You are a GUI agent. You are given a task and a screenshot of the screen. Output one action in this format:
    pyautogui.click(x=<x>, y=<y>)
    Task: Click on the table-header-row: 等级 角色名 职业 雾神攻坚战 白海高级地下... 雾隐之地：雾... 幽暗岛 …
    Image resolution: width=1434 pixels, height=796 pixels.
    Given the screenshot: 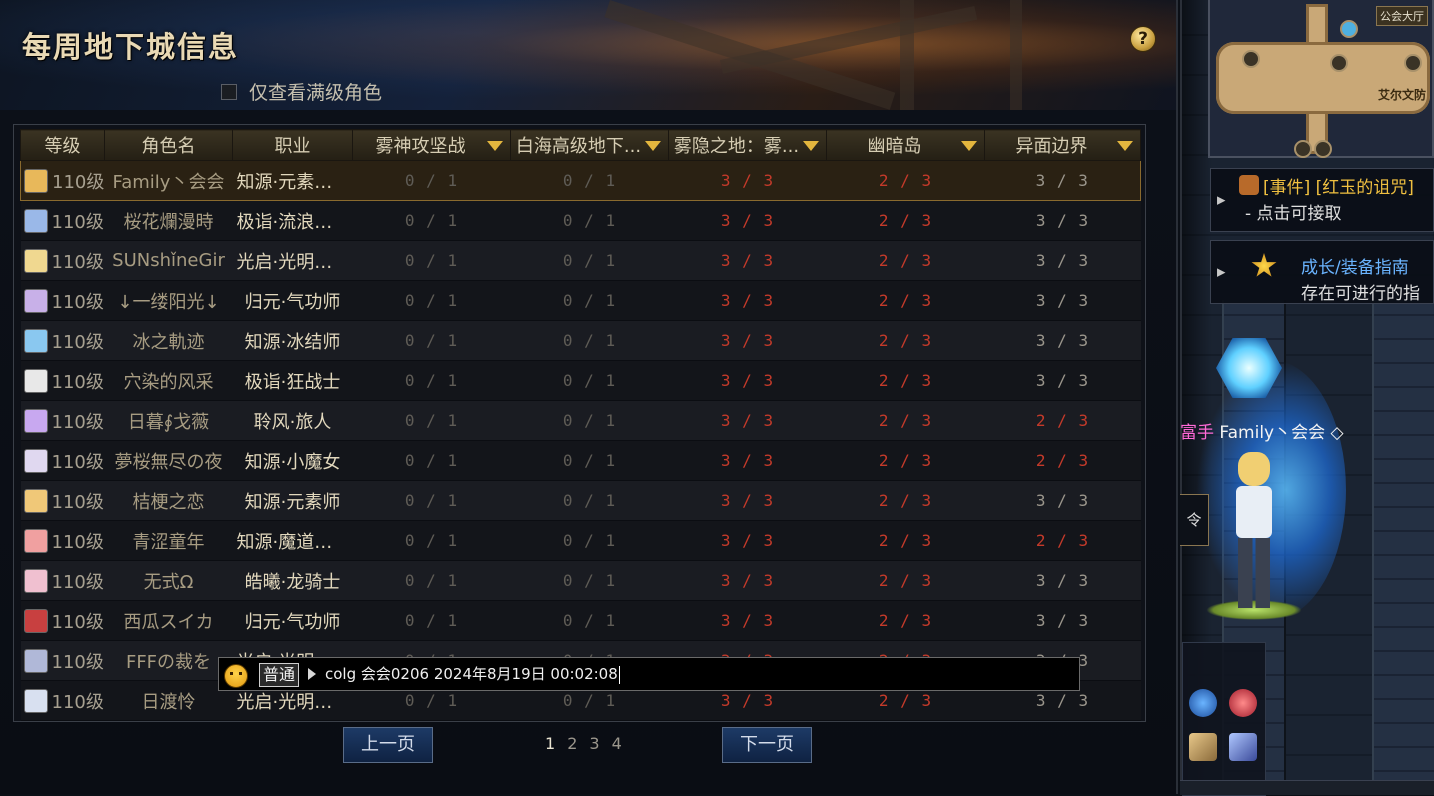 What is the action you would take?
    pyautogui.click(x=580, y=145)
    